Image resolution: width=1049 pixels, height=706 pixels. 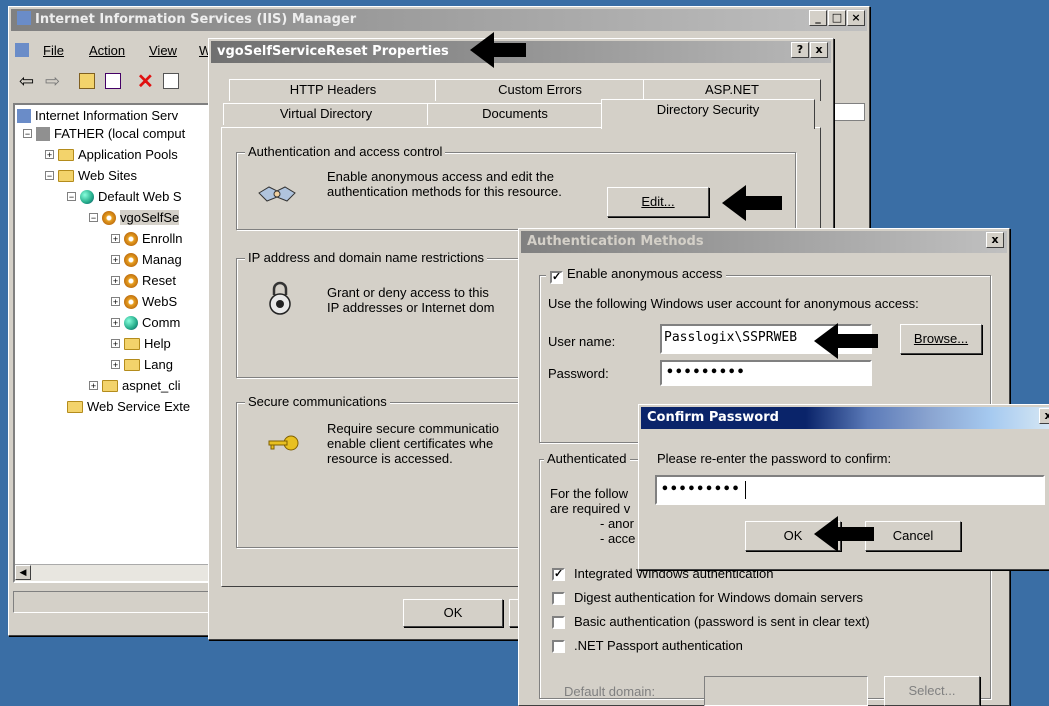 What do you see at coordinates (752, 203) in the screenshot?
I see `arrow-edit` at bounding box center [752, 203].